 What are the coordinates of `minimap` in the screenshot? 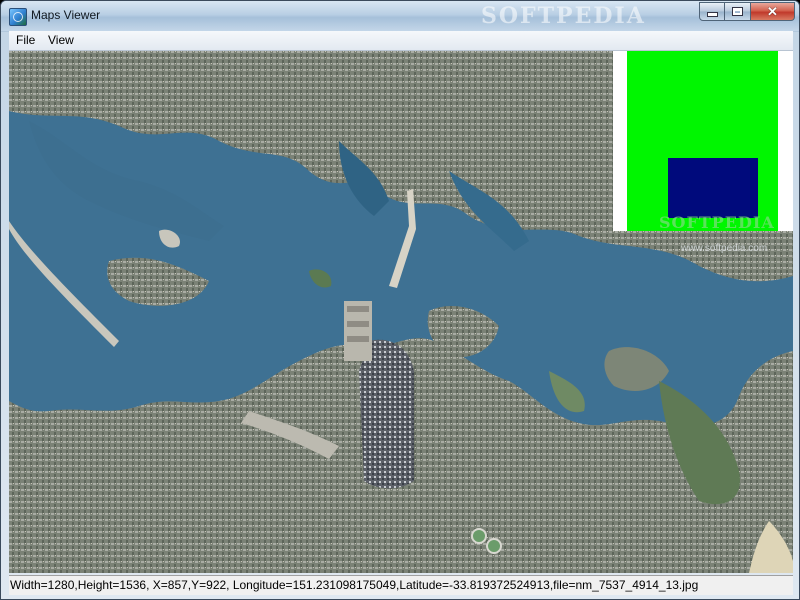 It's located at (703, 141).